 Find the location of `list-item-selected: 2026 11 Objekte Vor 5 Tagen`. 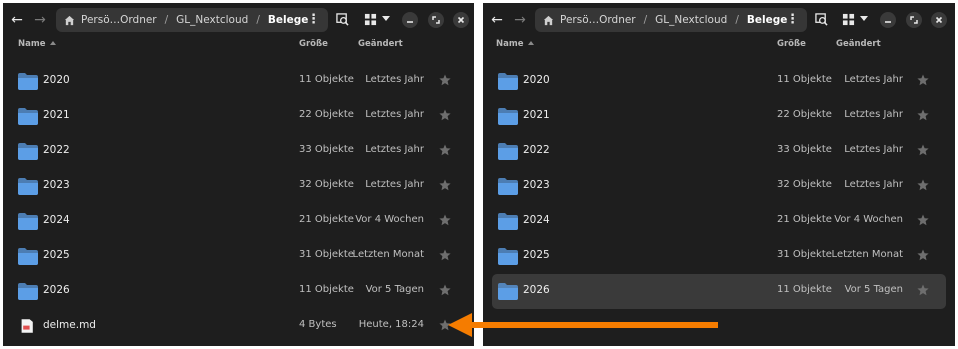

list-item-selected: 2026 11 Objekte Vor 5 Tagen is located at coordinates (719, 291).